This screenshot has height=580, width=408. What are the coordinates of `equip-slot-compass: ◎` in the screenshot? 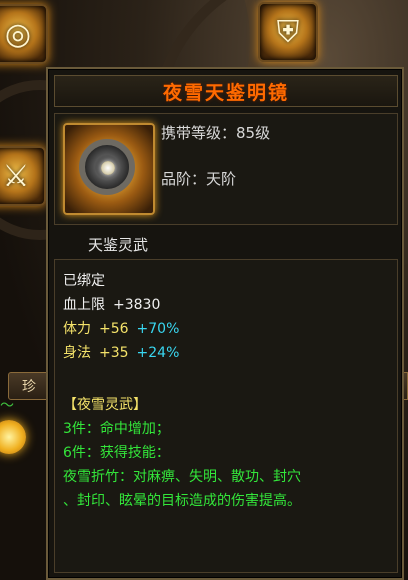 It's located at (24, 34).